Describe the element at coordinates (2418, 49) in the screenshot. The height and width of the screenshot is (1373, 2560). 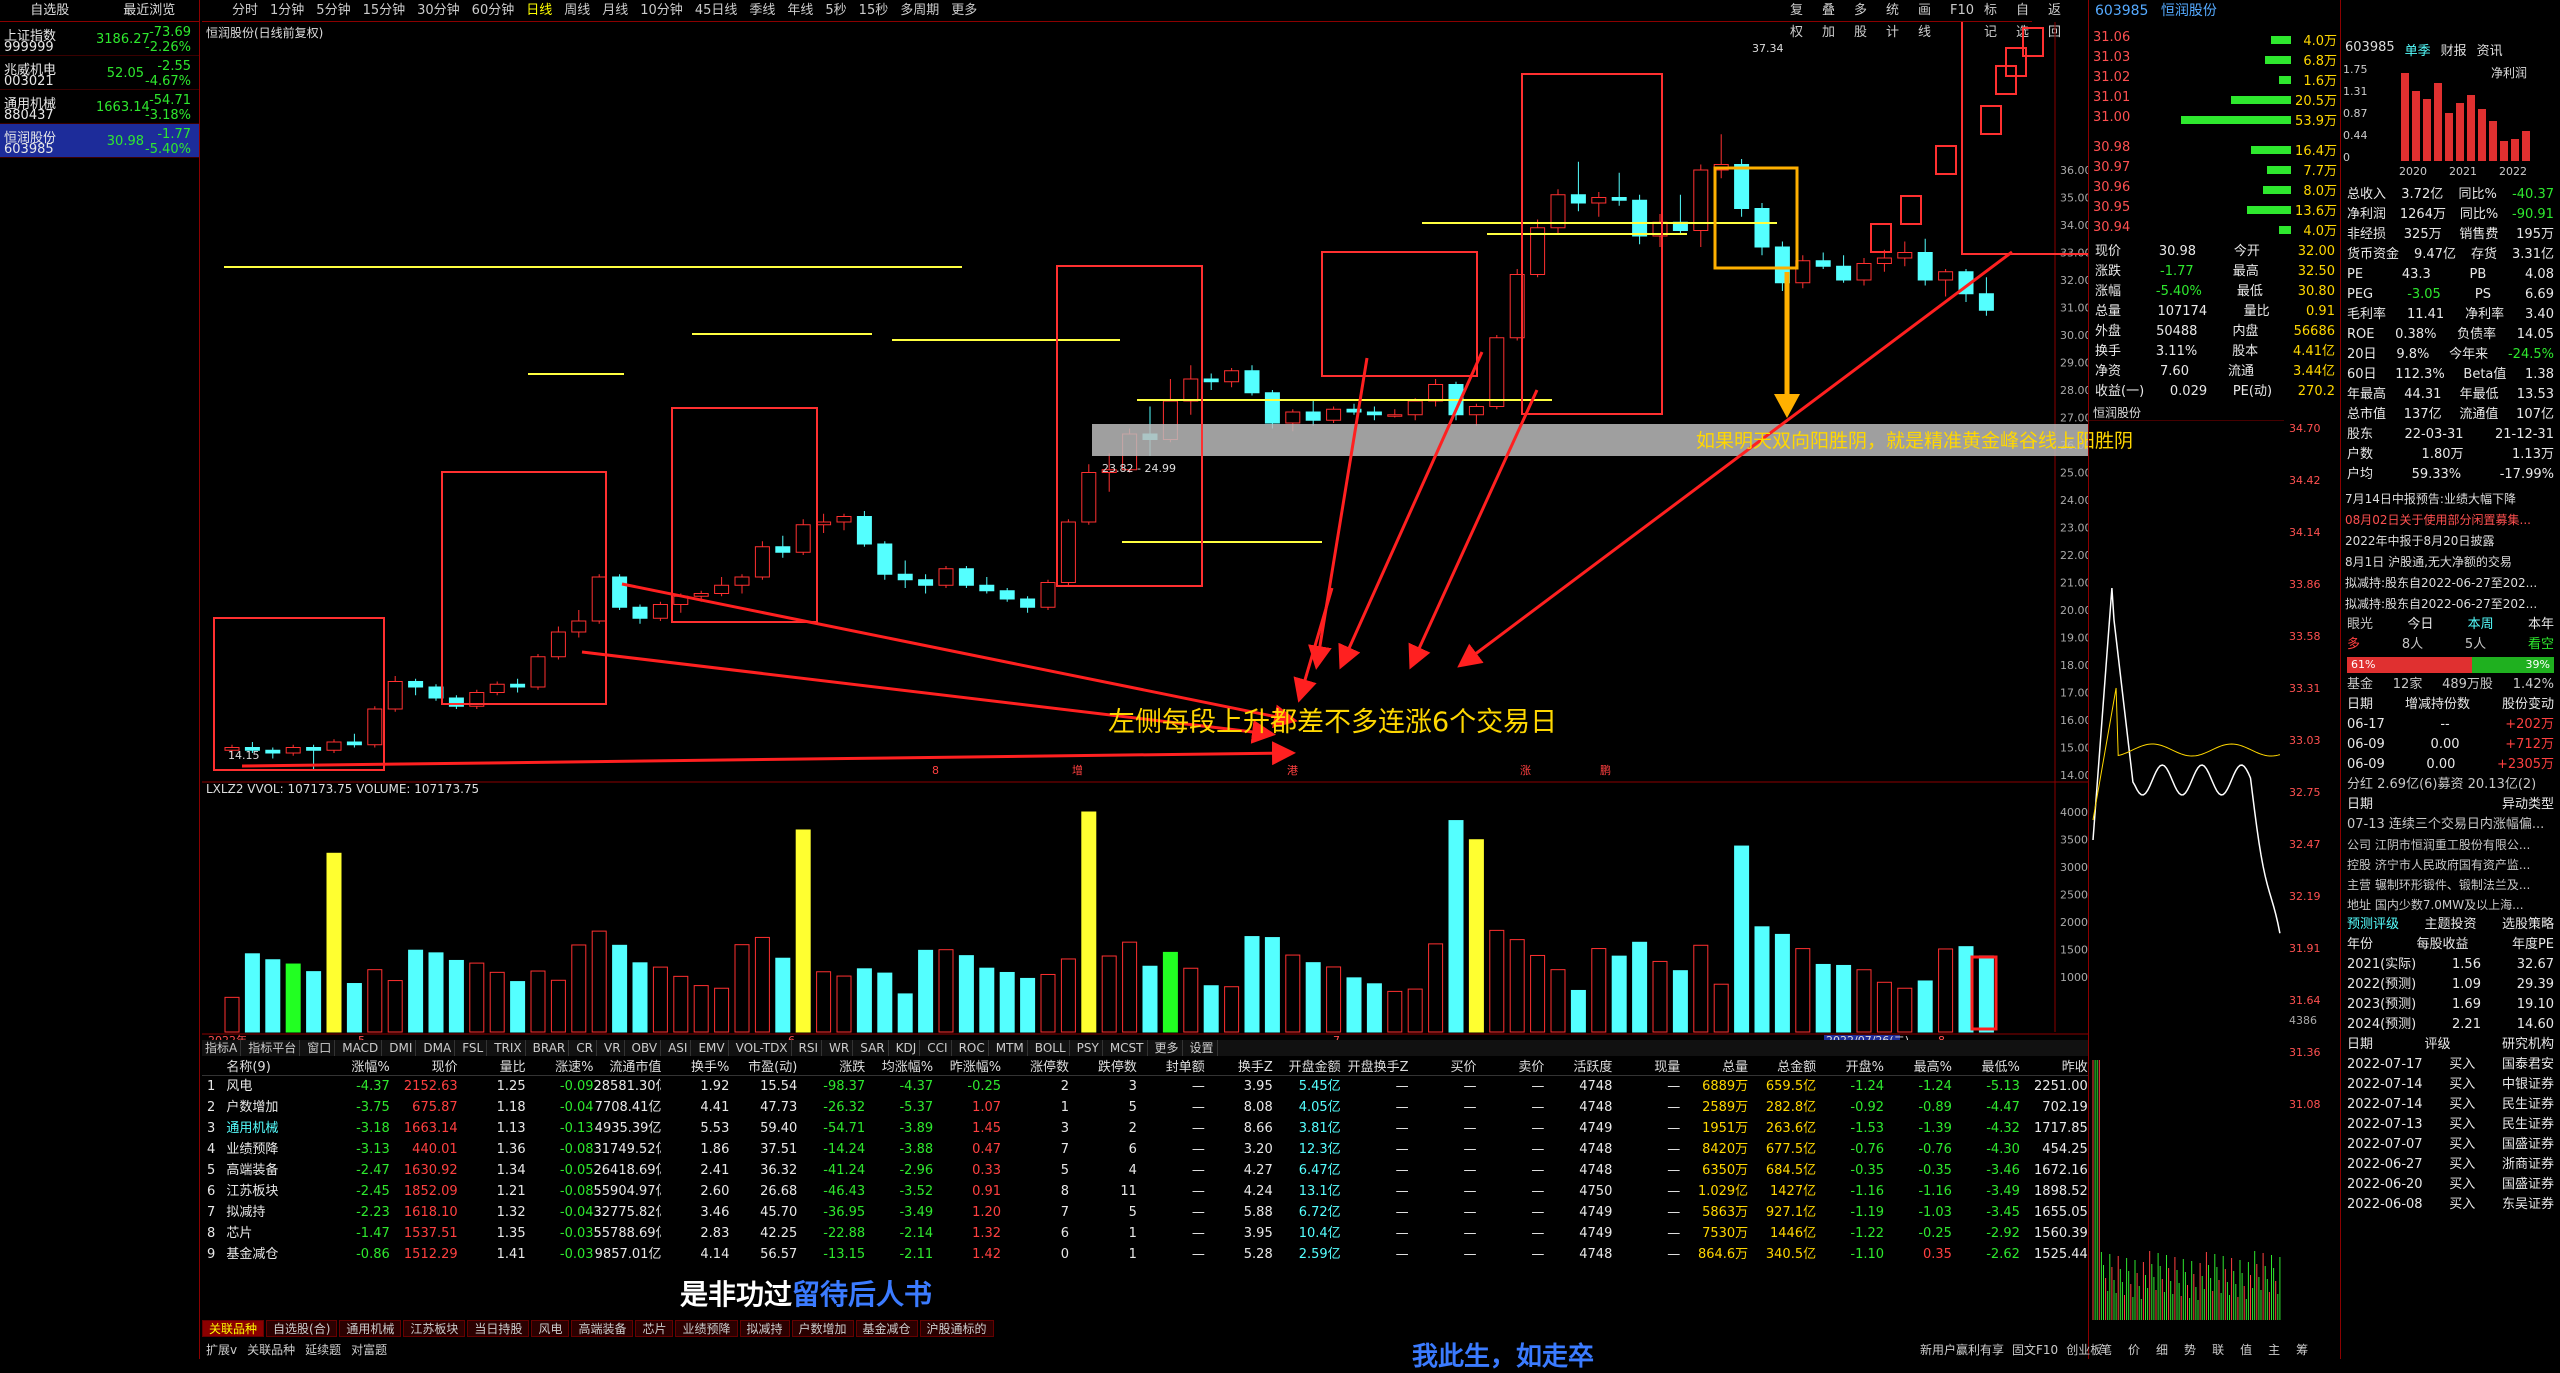
I see `tab-quarter: 单季` at that location.